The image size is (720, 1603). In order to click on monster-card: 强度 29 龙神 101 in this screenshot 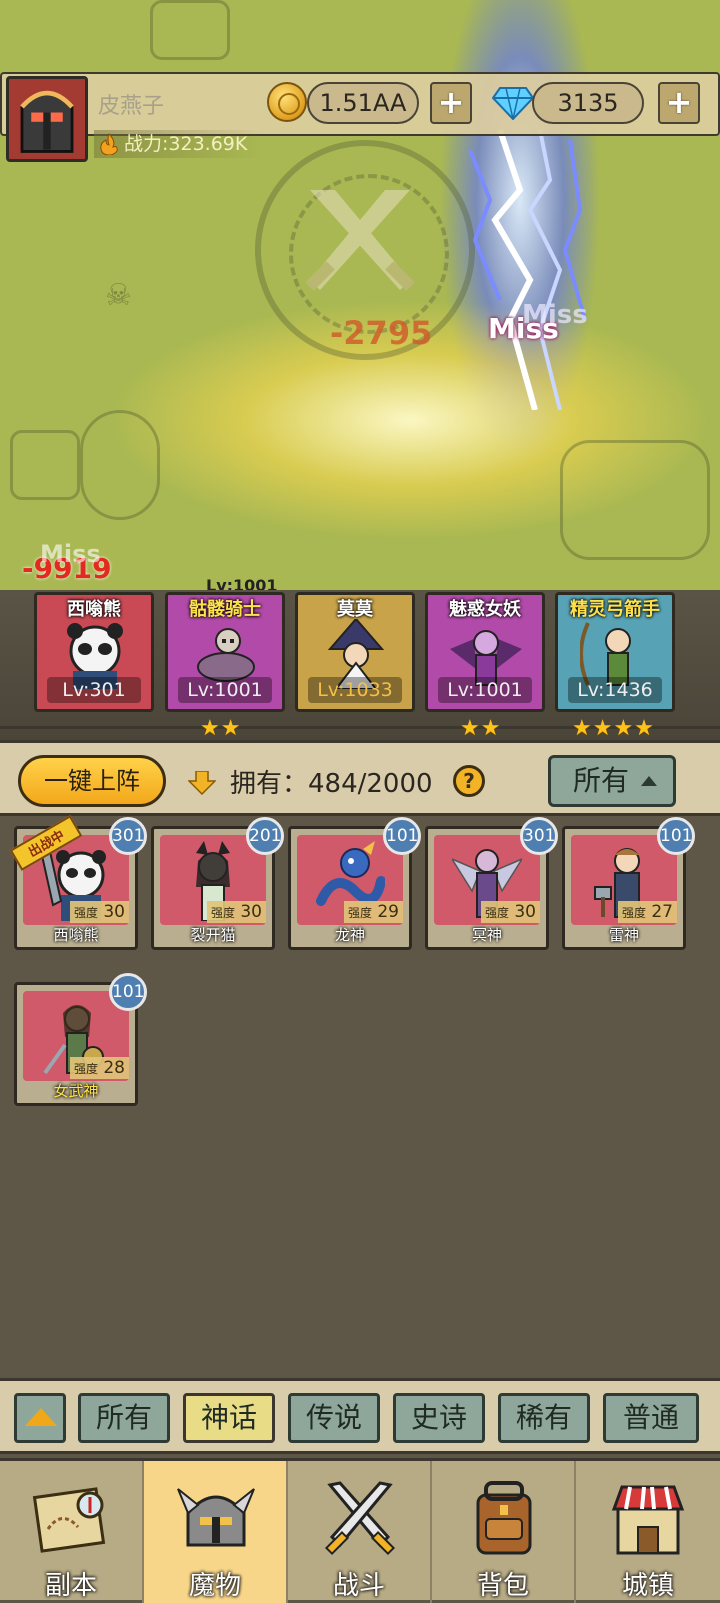, I will do `click(354, 883)`.